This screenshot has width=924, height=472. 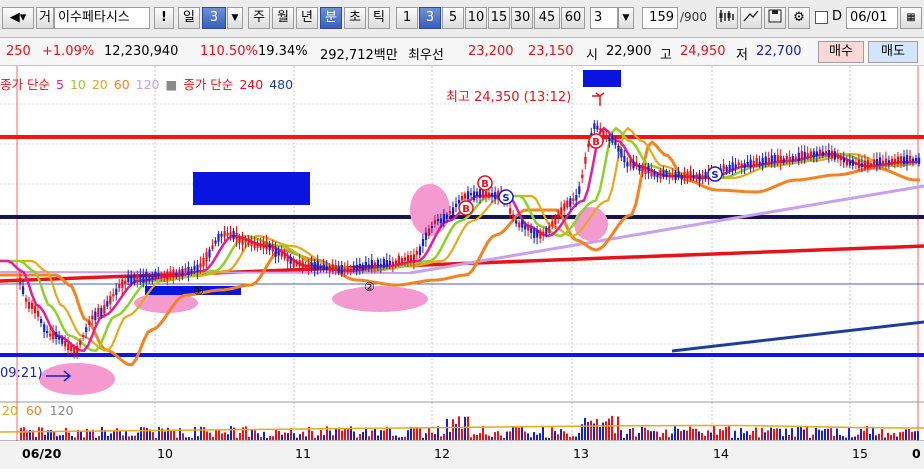 What do you see at coordinates (476, 18) in the screenshot?
I see `interval-10: 10` at bounding box center [476, 18].